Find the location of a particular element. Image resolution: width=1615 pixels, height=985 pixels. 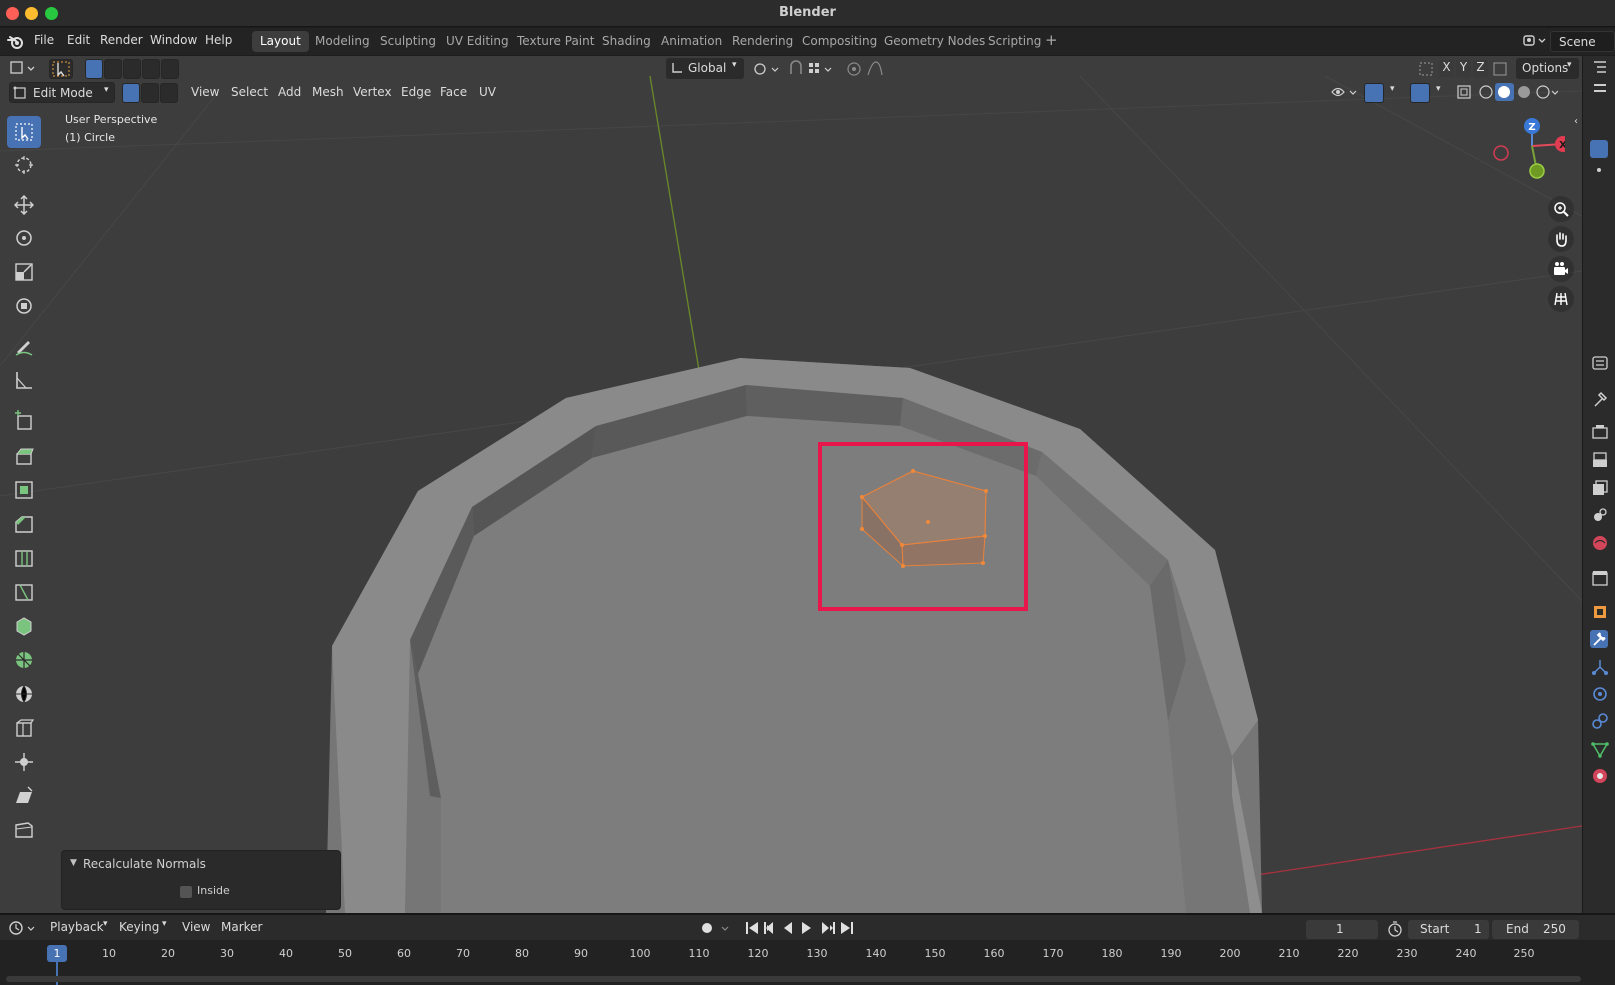

tool-edge-slide is located at coordinates (24, 728).